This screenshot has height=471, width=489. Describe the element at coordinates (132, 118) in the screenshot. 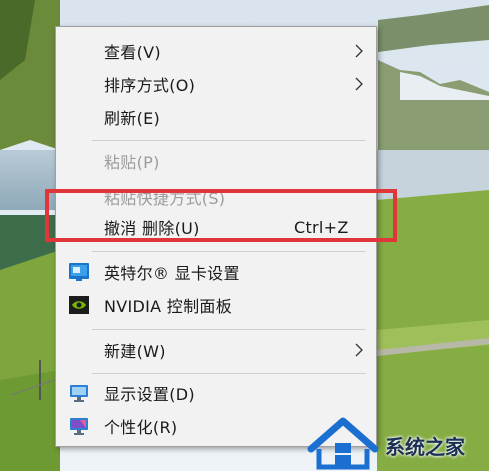

I see `menu-item-label: 刷新(E)` at that location.